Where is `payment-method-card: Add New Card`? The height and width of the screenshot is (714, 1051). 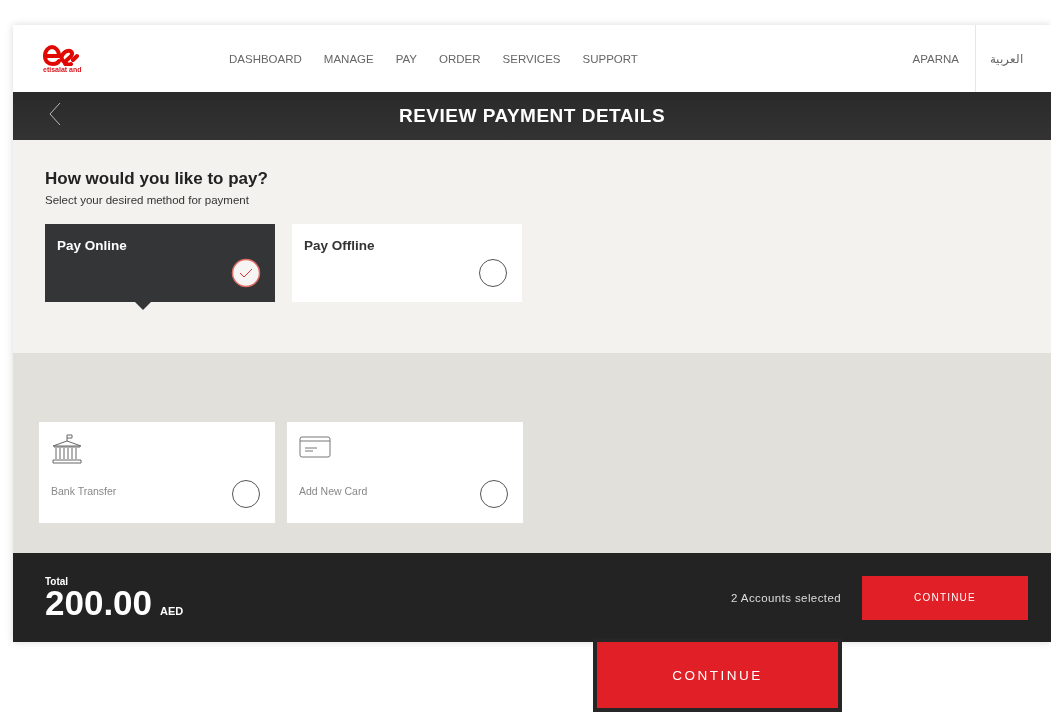 payment-method-card: Add New Card is located at coordinates (405, 472).